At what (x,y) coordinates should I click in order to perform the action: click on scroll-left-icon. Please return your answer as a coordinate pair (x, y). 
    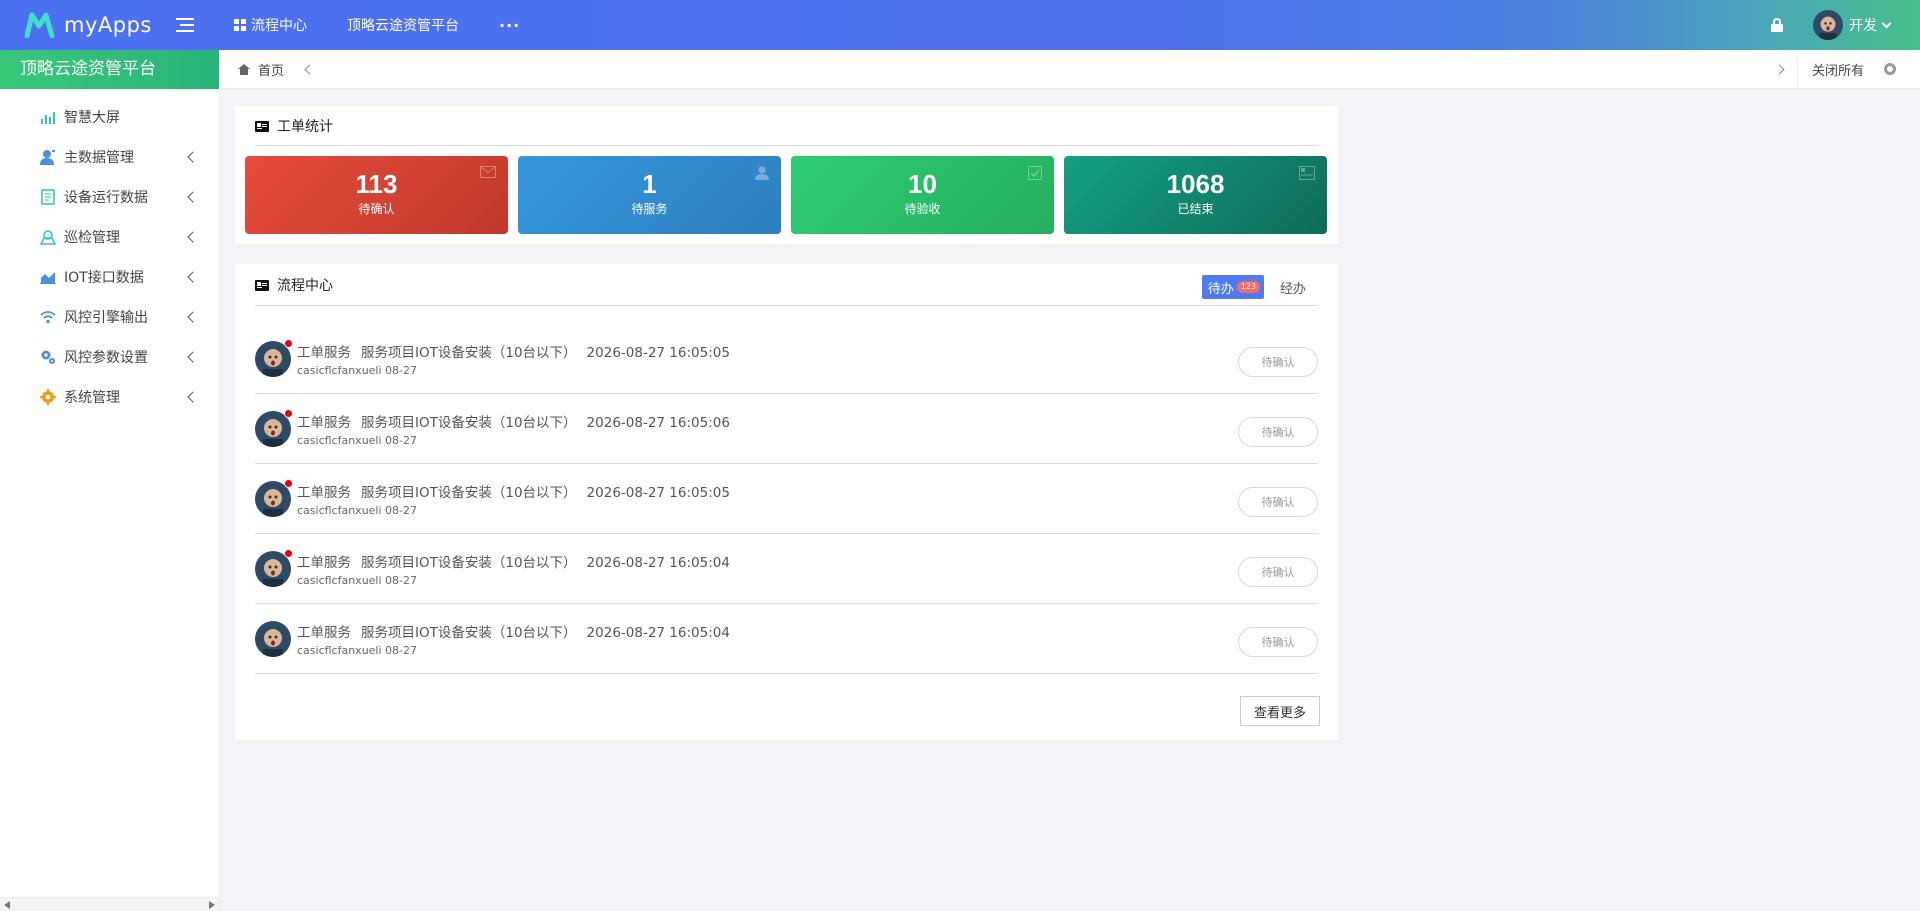
    Looking at the image, I should click on (7, 905).